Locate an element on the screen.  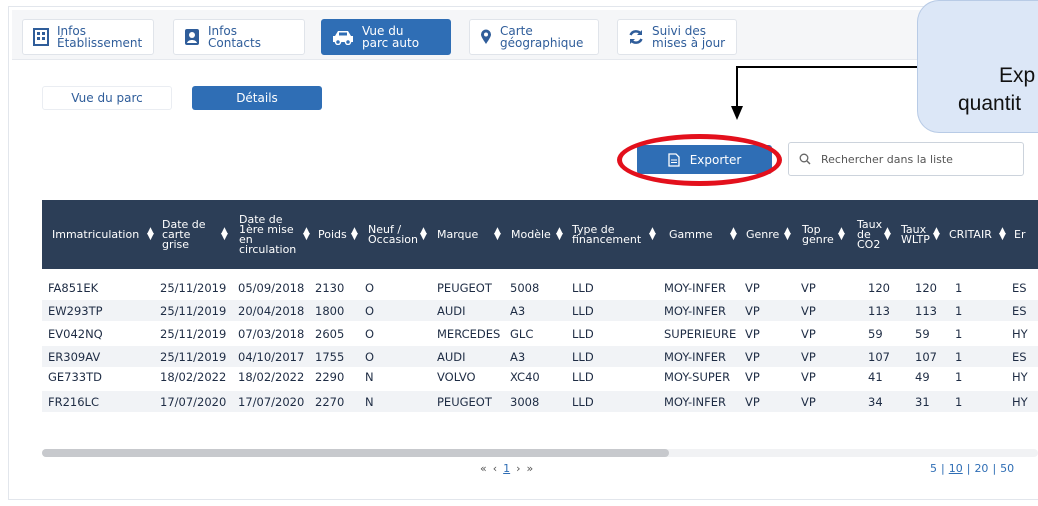
page-size-option: 5 is located at coordinates (933, 468).